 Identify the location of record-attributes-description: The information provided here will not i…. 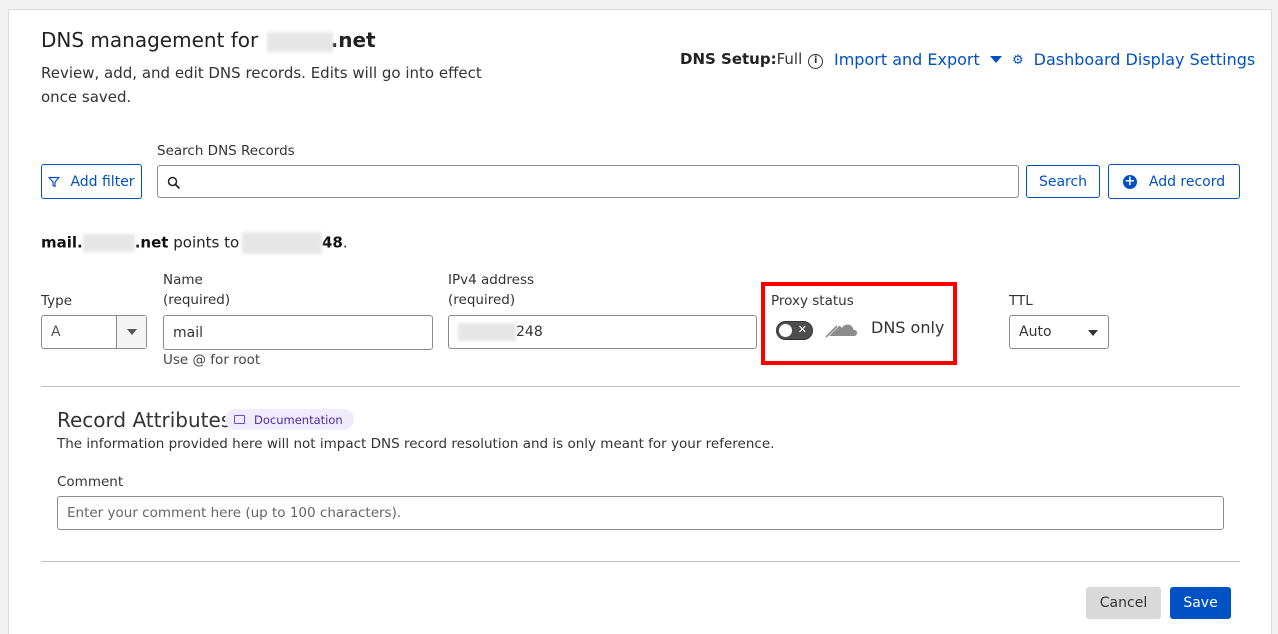
(416, 444).